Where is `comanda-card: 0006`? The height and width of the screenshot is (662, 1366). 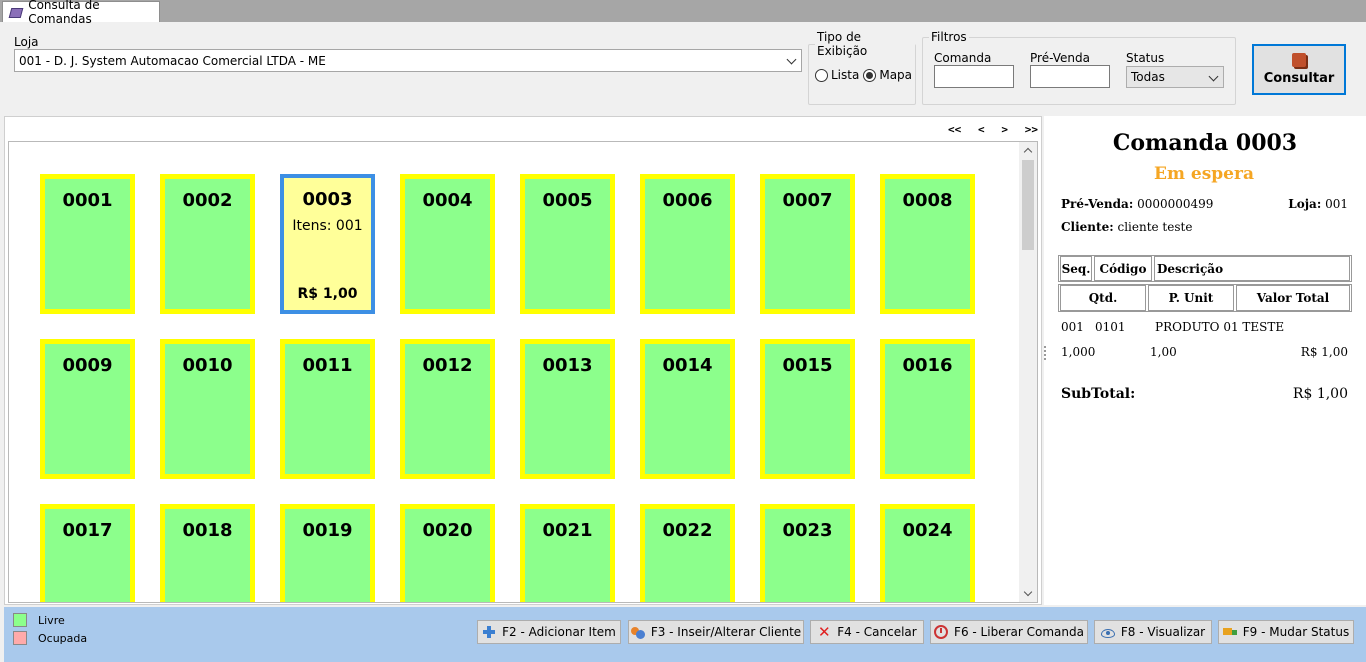 comanda-card: 0006 is located at coordinates (687, 244).